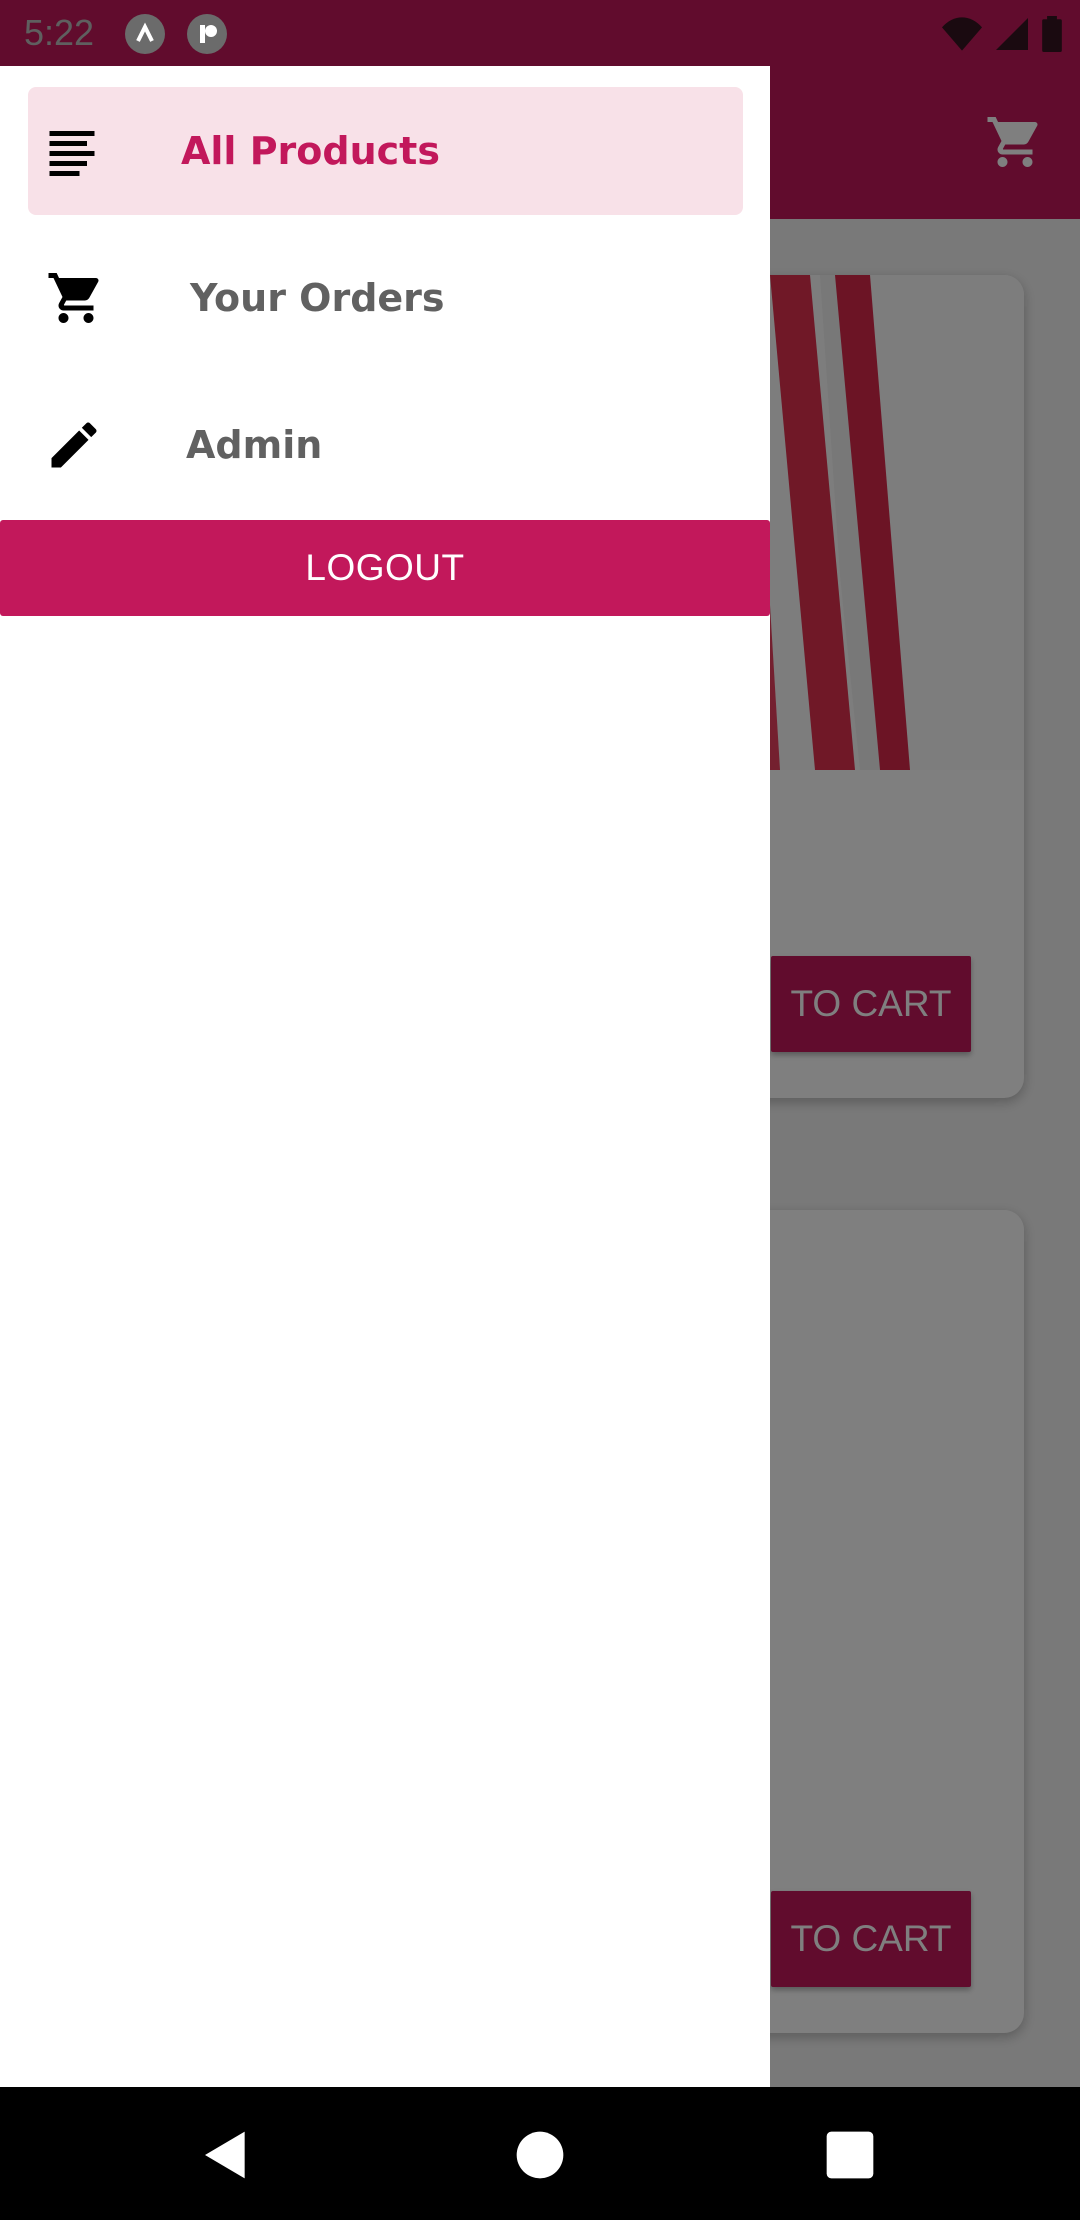 Image resolution: width=1080 pixels, height=2220 pixels. What do you see at coordinates (74, 445) in the screenshot?
I see `pencil-icon` at bounding box center [74, 445].